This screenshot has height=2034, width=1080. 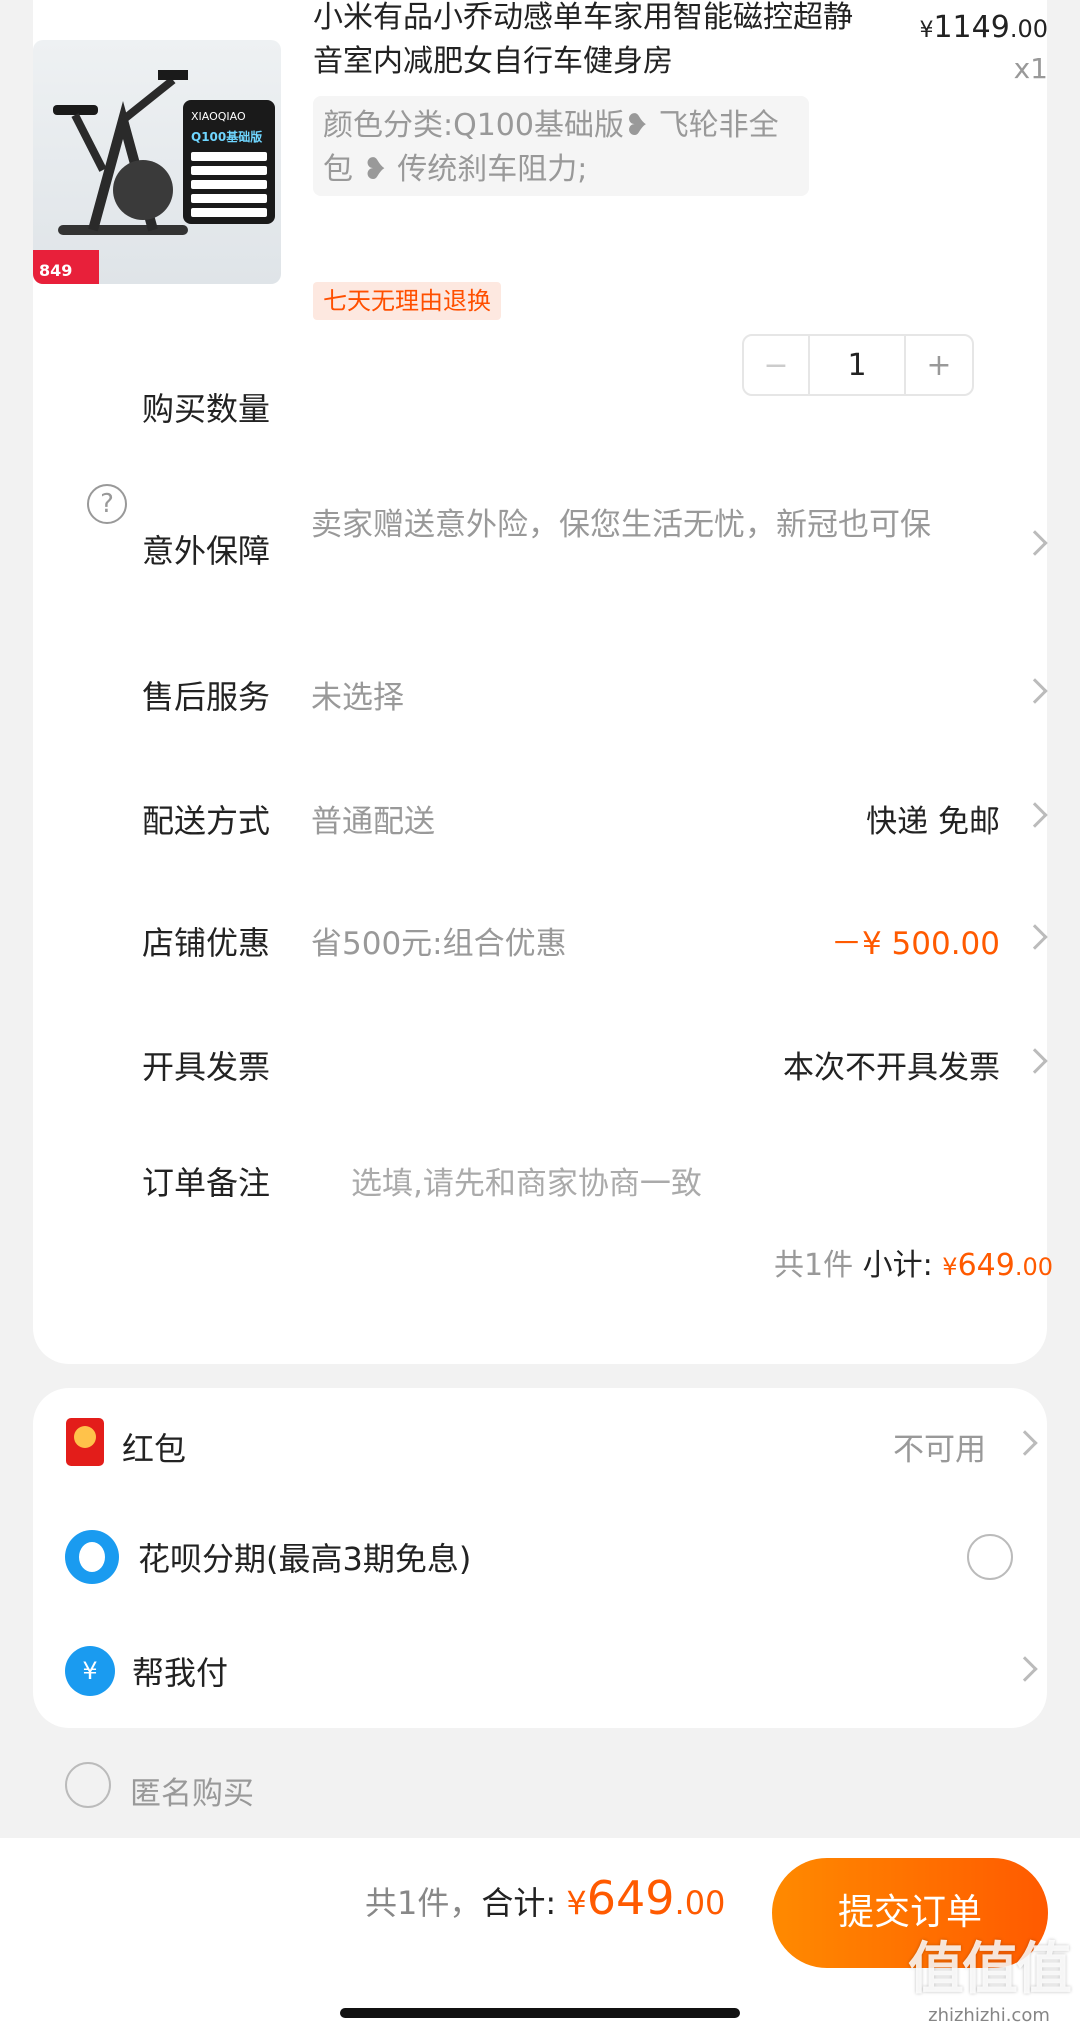 What do you see at coordinates (891, 1064) in the screenshot?
I see `invoice-value: 本次不开具发票` at bounding box center [891, 1064].